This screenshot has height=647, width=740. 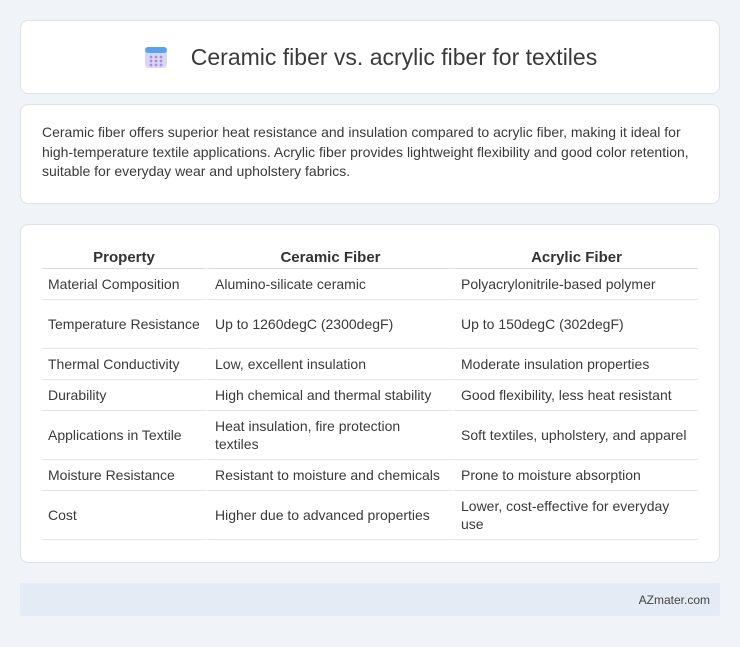 I want to click on table-cell: Thermal Conductivity, so click(x=124, y=364).